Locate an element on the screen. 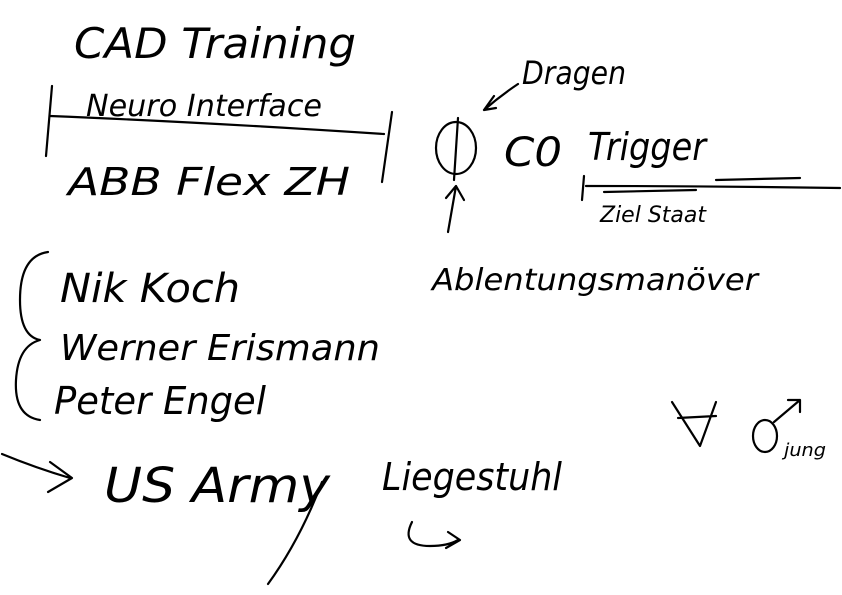 This screenshot has height=595, width=842. diversion-text: Ablentungsmanöver is located at coordinates (595, 280).